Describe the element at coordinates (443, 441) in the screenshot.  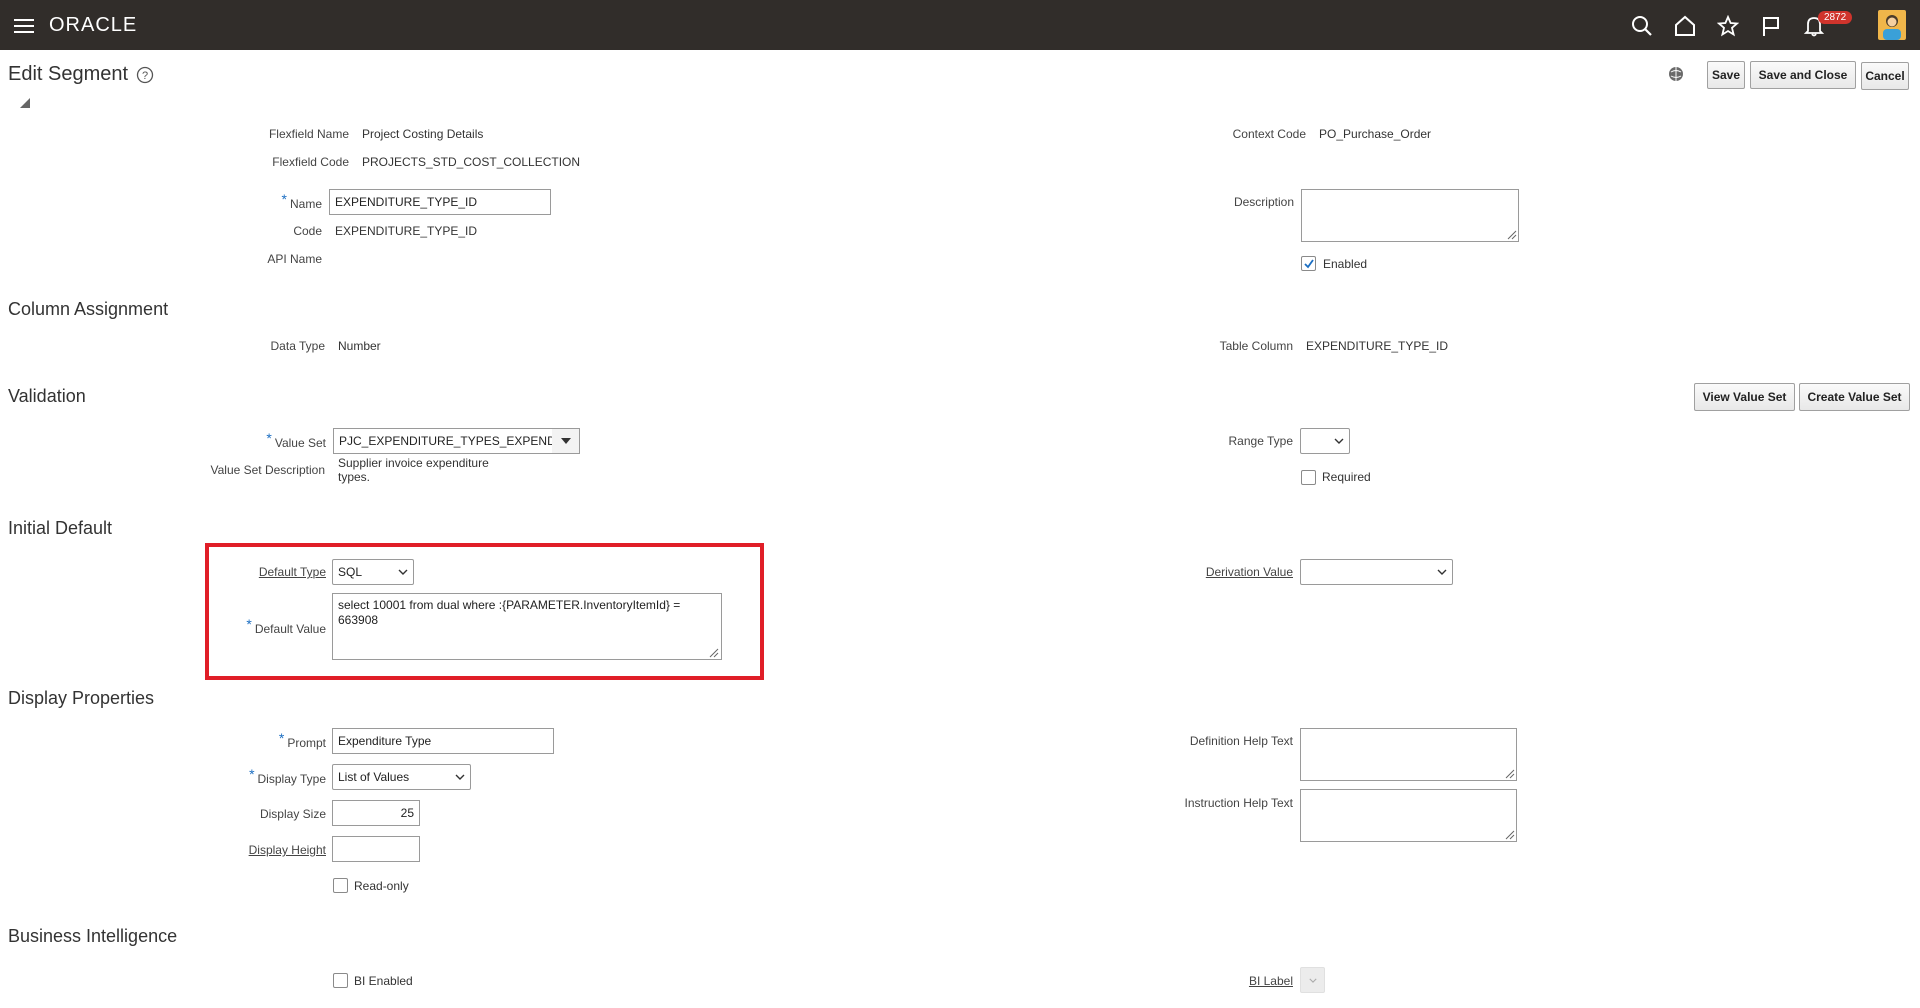
I see `value-set-input: PJC_EXPENDITURE_TYPES_EXPENDITURE_TYPES` at that location.